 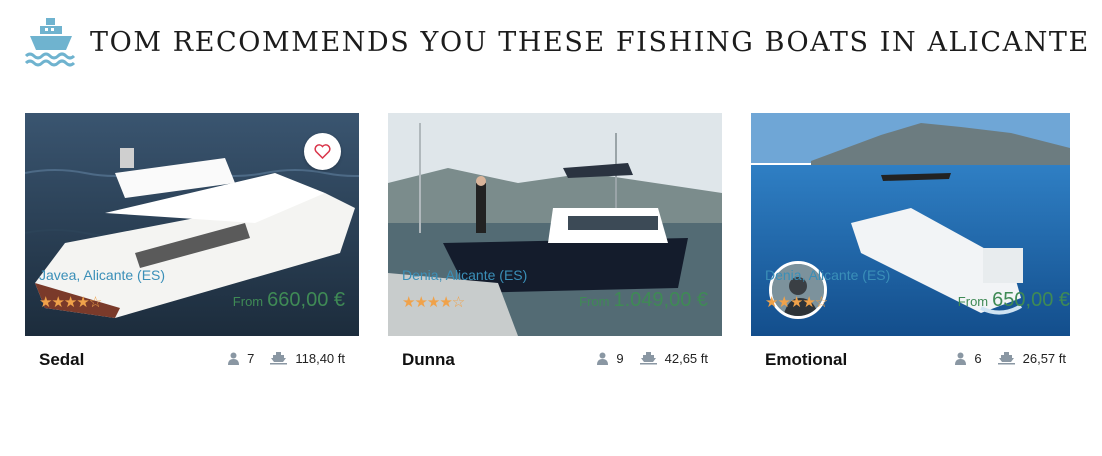 I want to click on boat-specs: 6 26,57 ft, so click(x=1010, y=358).